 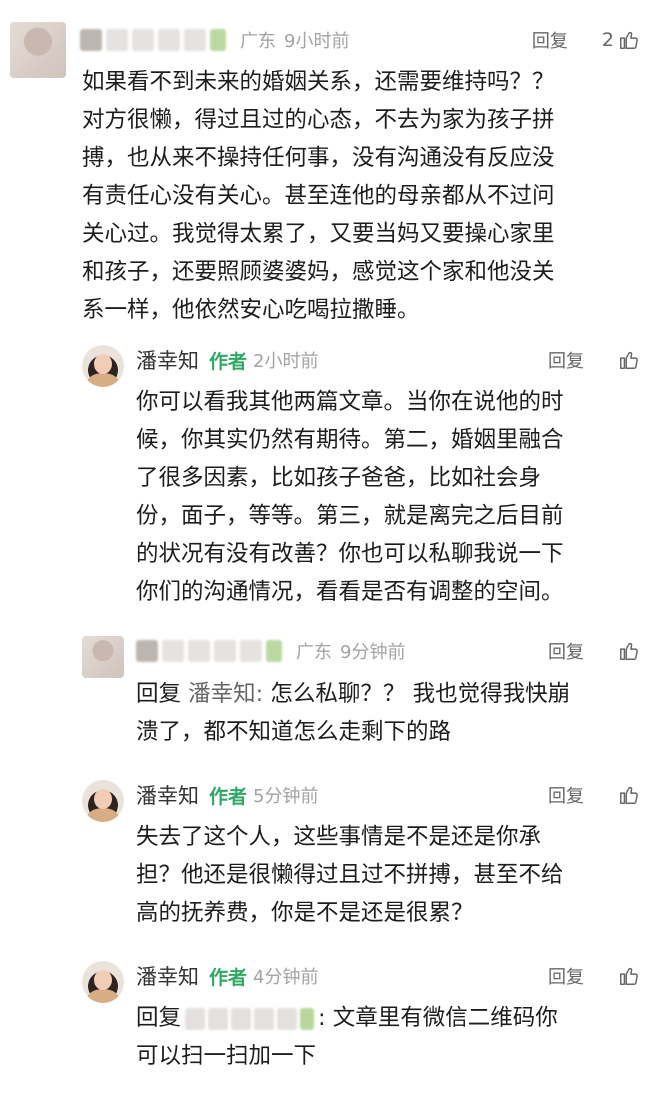 I want to click on timestamp: 9分钟前, so click(x=373, y=652).